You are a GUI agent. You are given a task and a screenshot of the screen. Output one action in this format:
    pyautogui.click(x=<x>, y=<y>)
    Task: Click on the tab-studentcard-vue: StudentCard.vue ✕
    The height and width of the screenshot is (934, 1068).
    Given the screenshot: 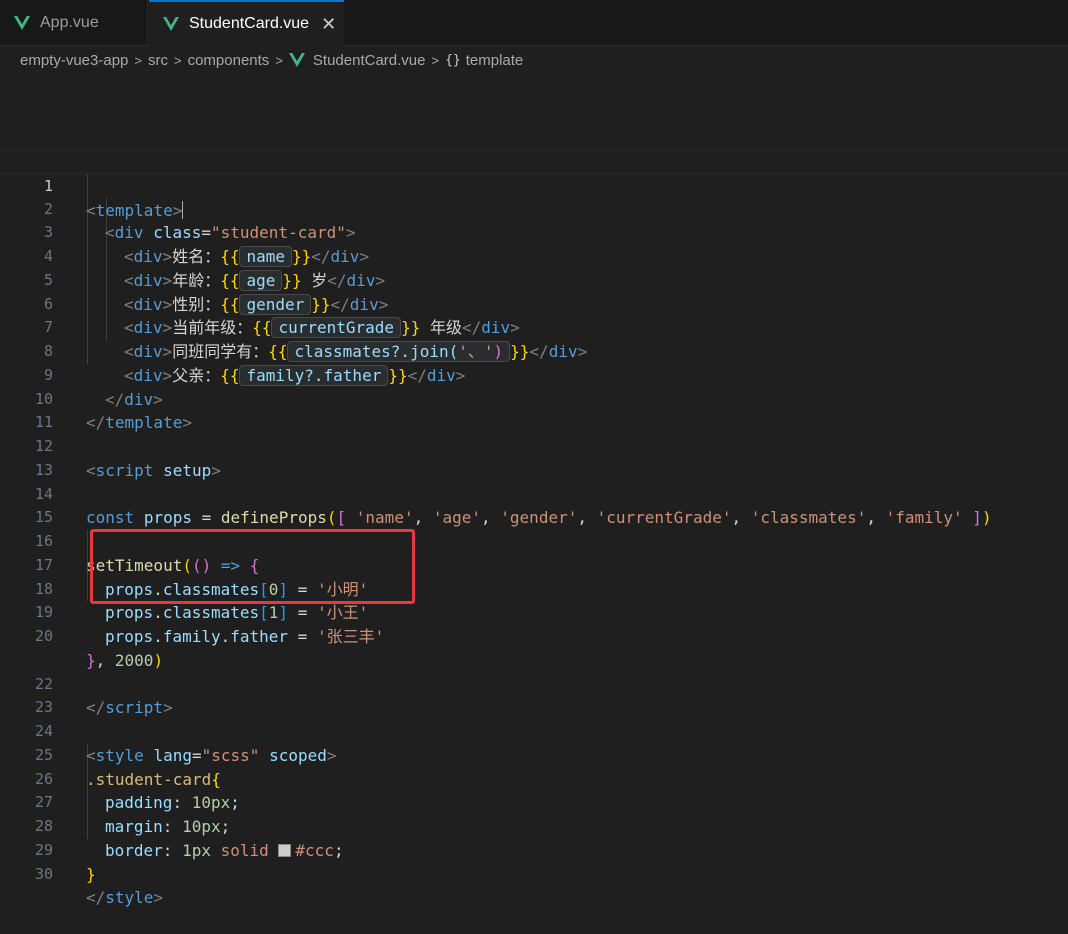 What is the action you would take?
    pyautogui.click(x=246, y=23)
    